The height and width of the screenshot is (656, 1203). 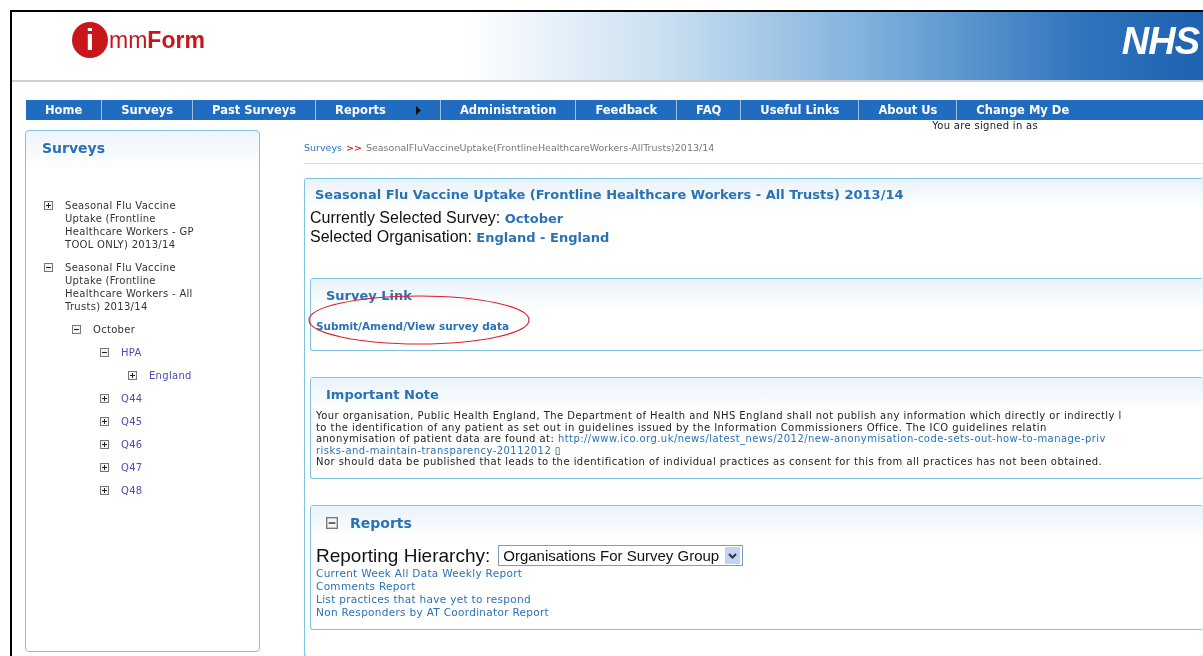 What do you see at coordinates (114, 329) in the screenshot?
I see `tree-item: October` at bounding box center [114, 329].